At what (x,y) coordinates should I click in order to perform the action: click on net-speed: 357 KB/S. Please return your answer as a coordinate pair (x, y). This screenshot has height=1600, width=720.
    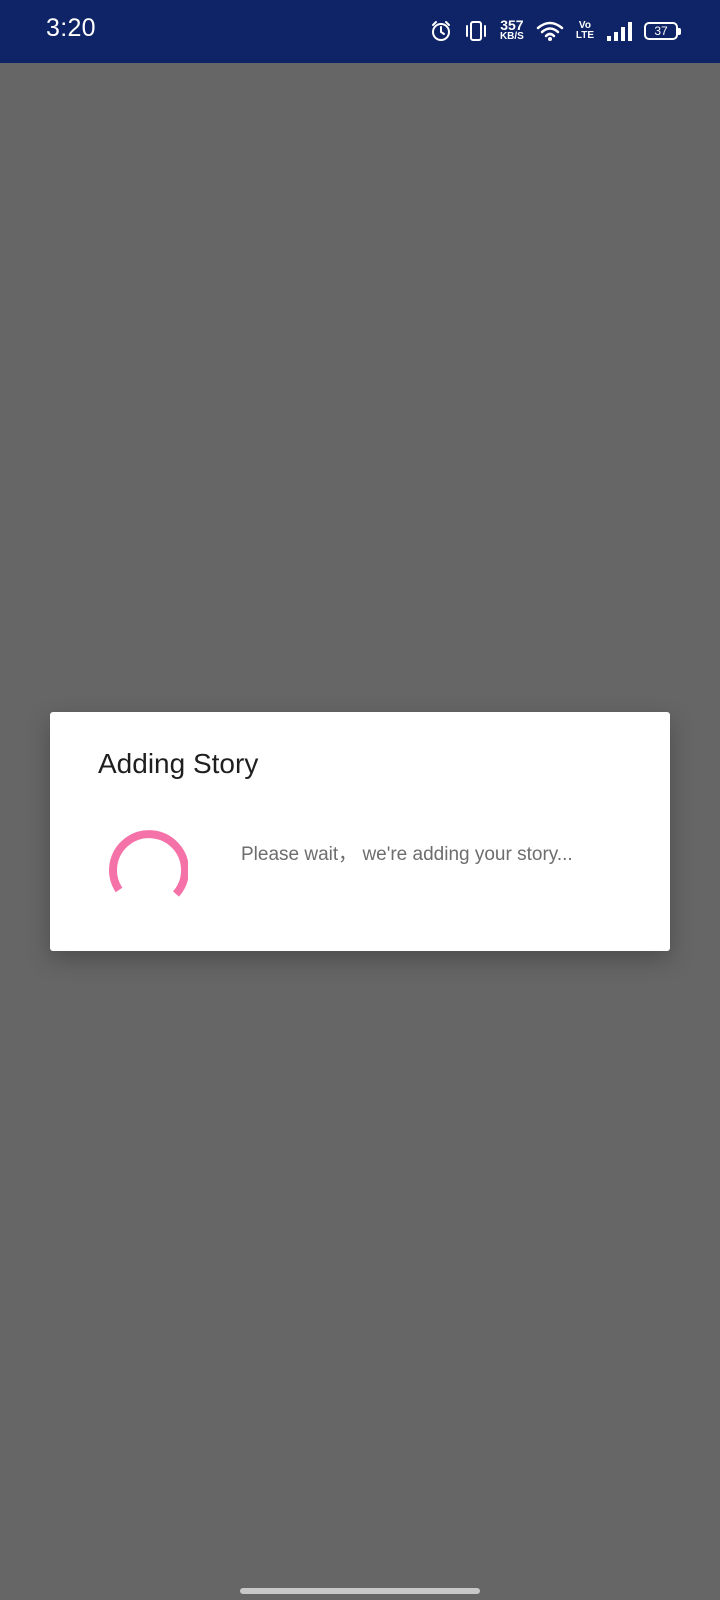
    Looking at the image, I should click on (511, 29).